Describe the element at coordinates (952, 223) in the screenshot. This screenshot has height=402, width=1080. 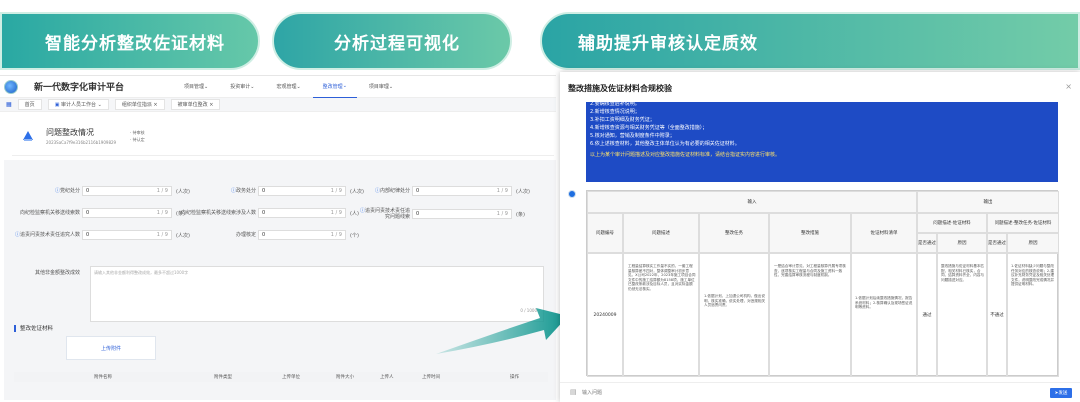
I see `out-group-1: 问题描述·佐证材料` at that location.